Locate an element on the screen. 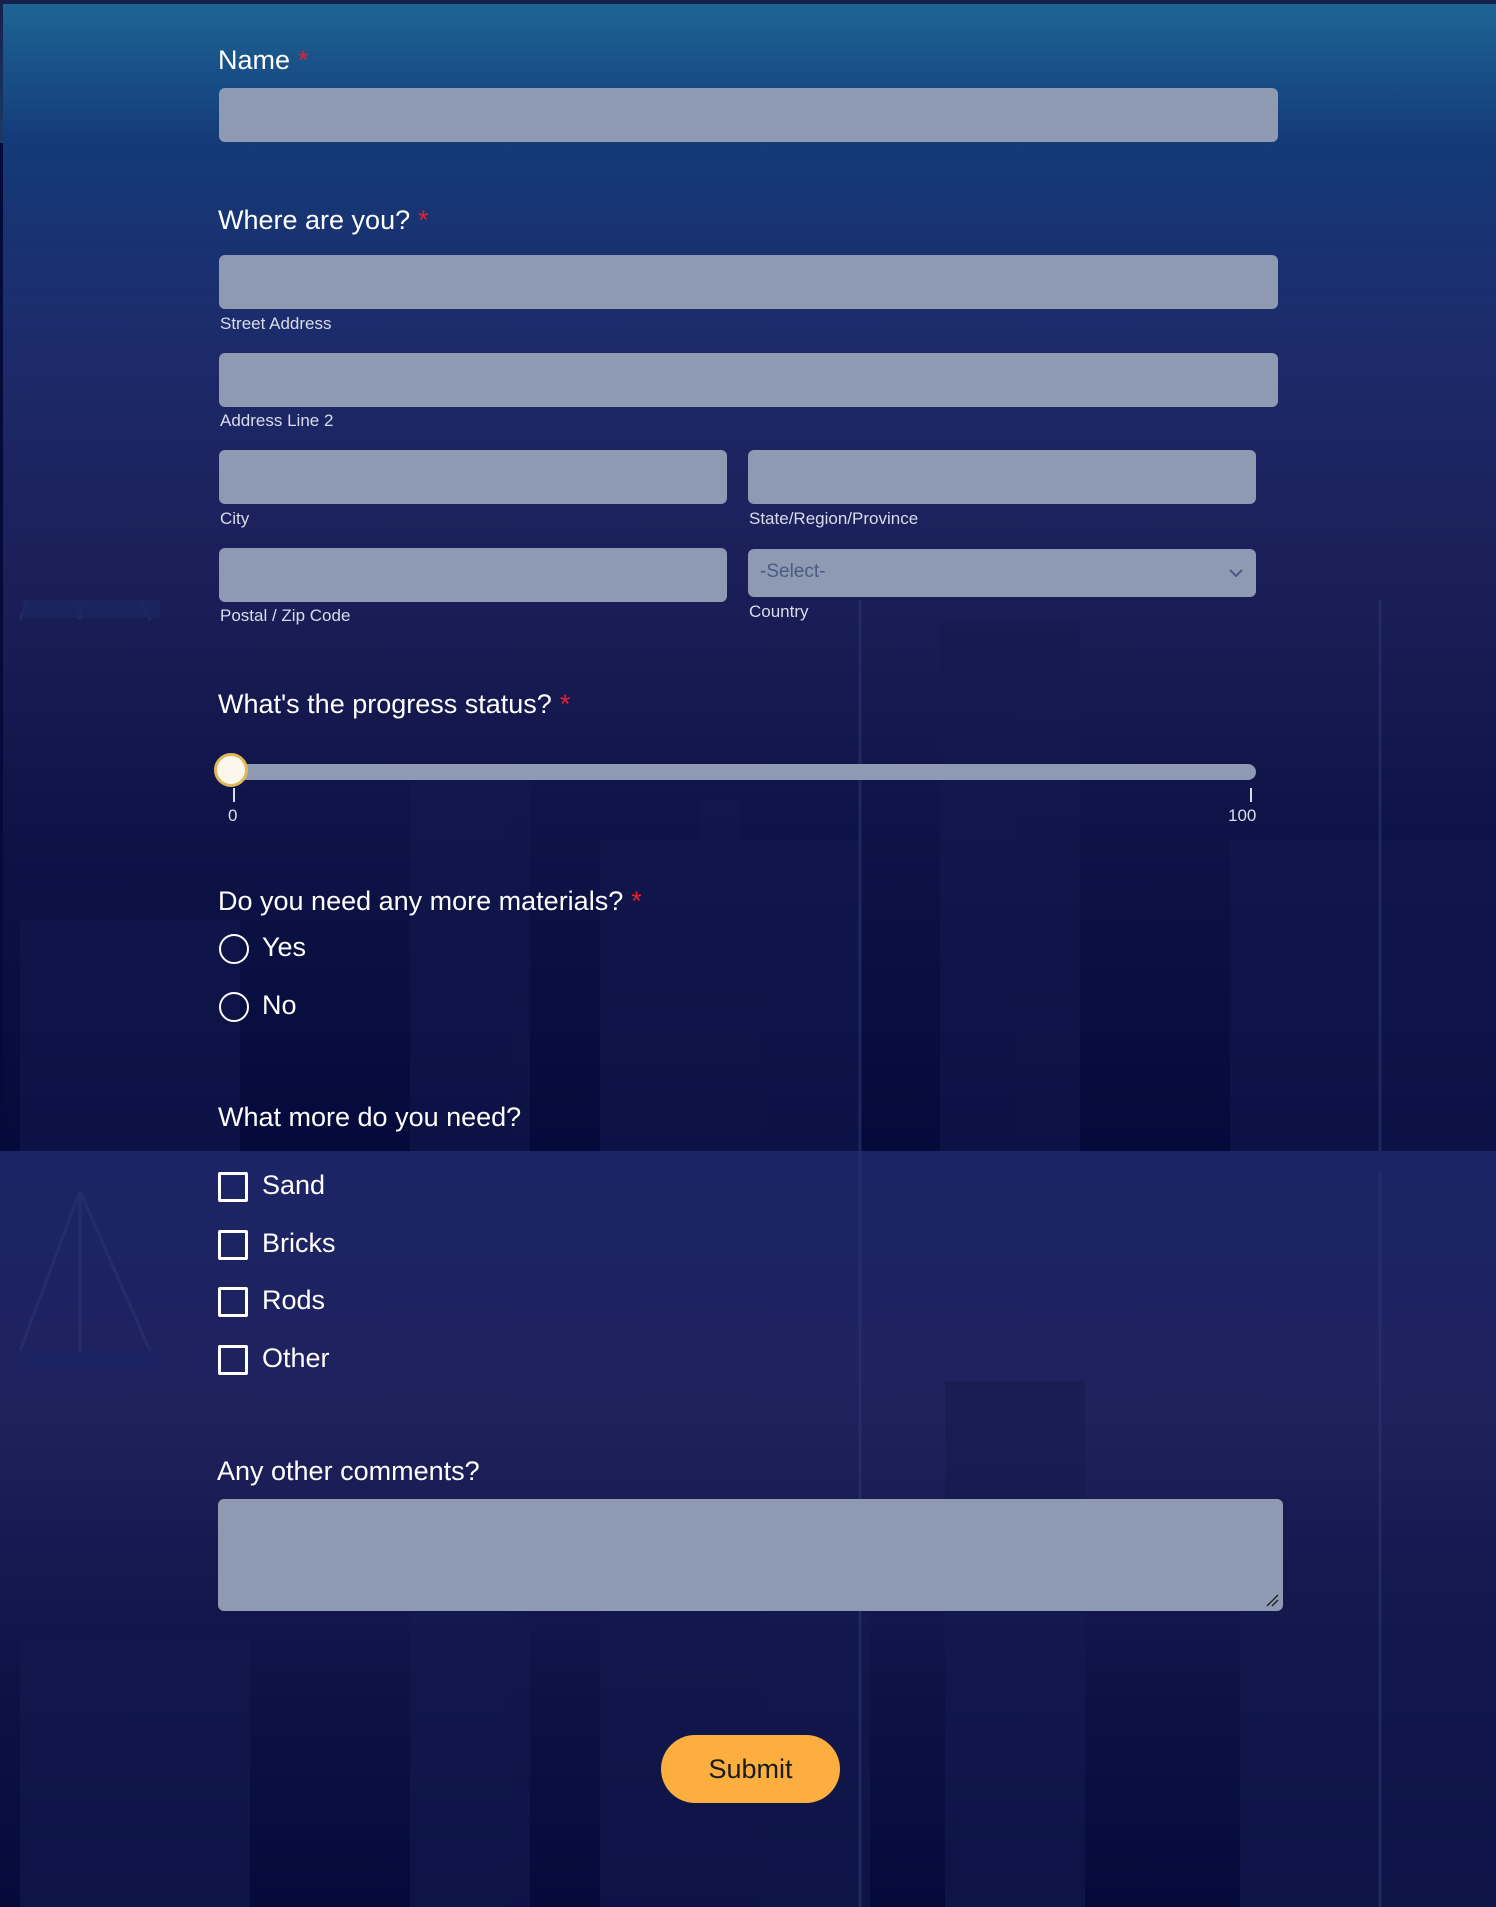 This screenshot has width=1496, height=1907. city-input is located at coordinates (473, 477).